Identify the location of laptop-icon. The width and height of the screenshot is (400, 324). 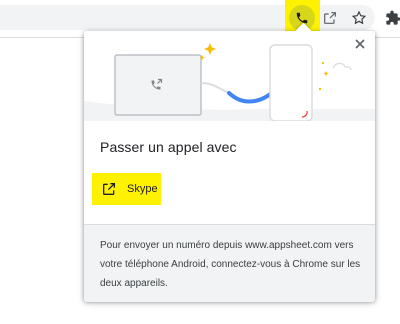
(158, 85).